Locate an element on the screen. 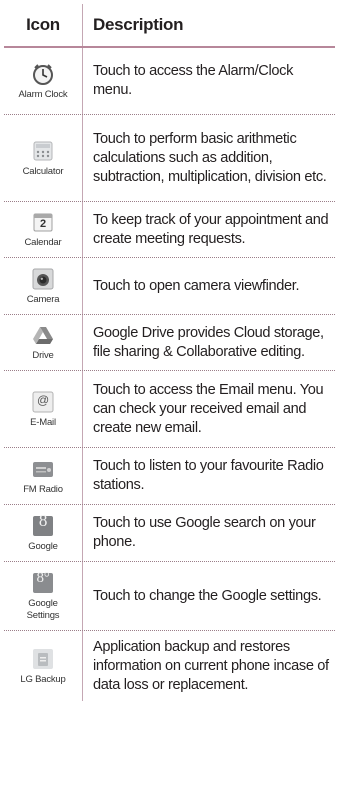 The width and height of the screenshot is (339, 801). calendar-icon: 2 is located at coordinates (43, 222).